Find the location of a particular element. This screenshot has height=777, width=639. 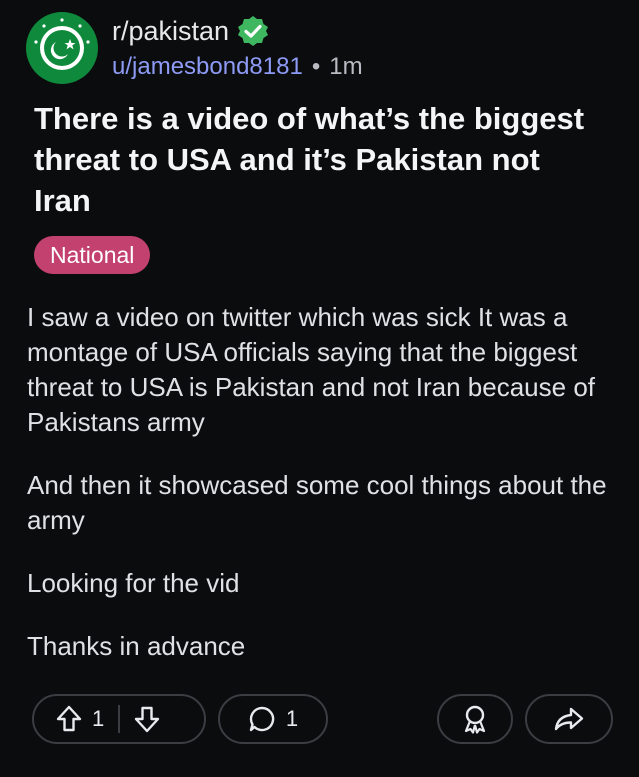

post-meta: r/pakistan u/jamesbond8181 • 1m is located at coordinates (237, 48).